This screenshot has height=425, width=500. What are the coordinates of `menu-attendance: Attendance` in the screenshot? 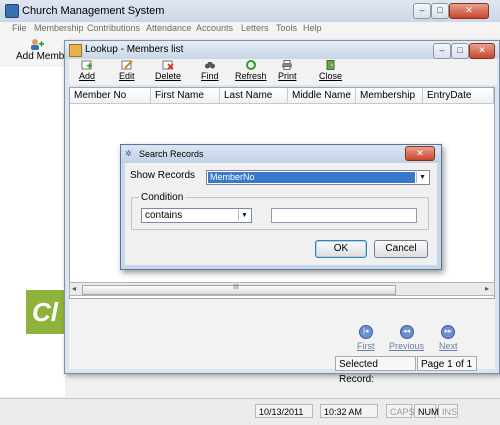 It's located at (169, 28).